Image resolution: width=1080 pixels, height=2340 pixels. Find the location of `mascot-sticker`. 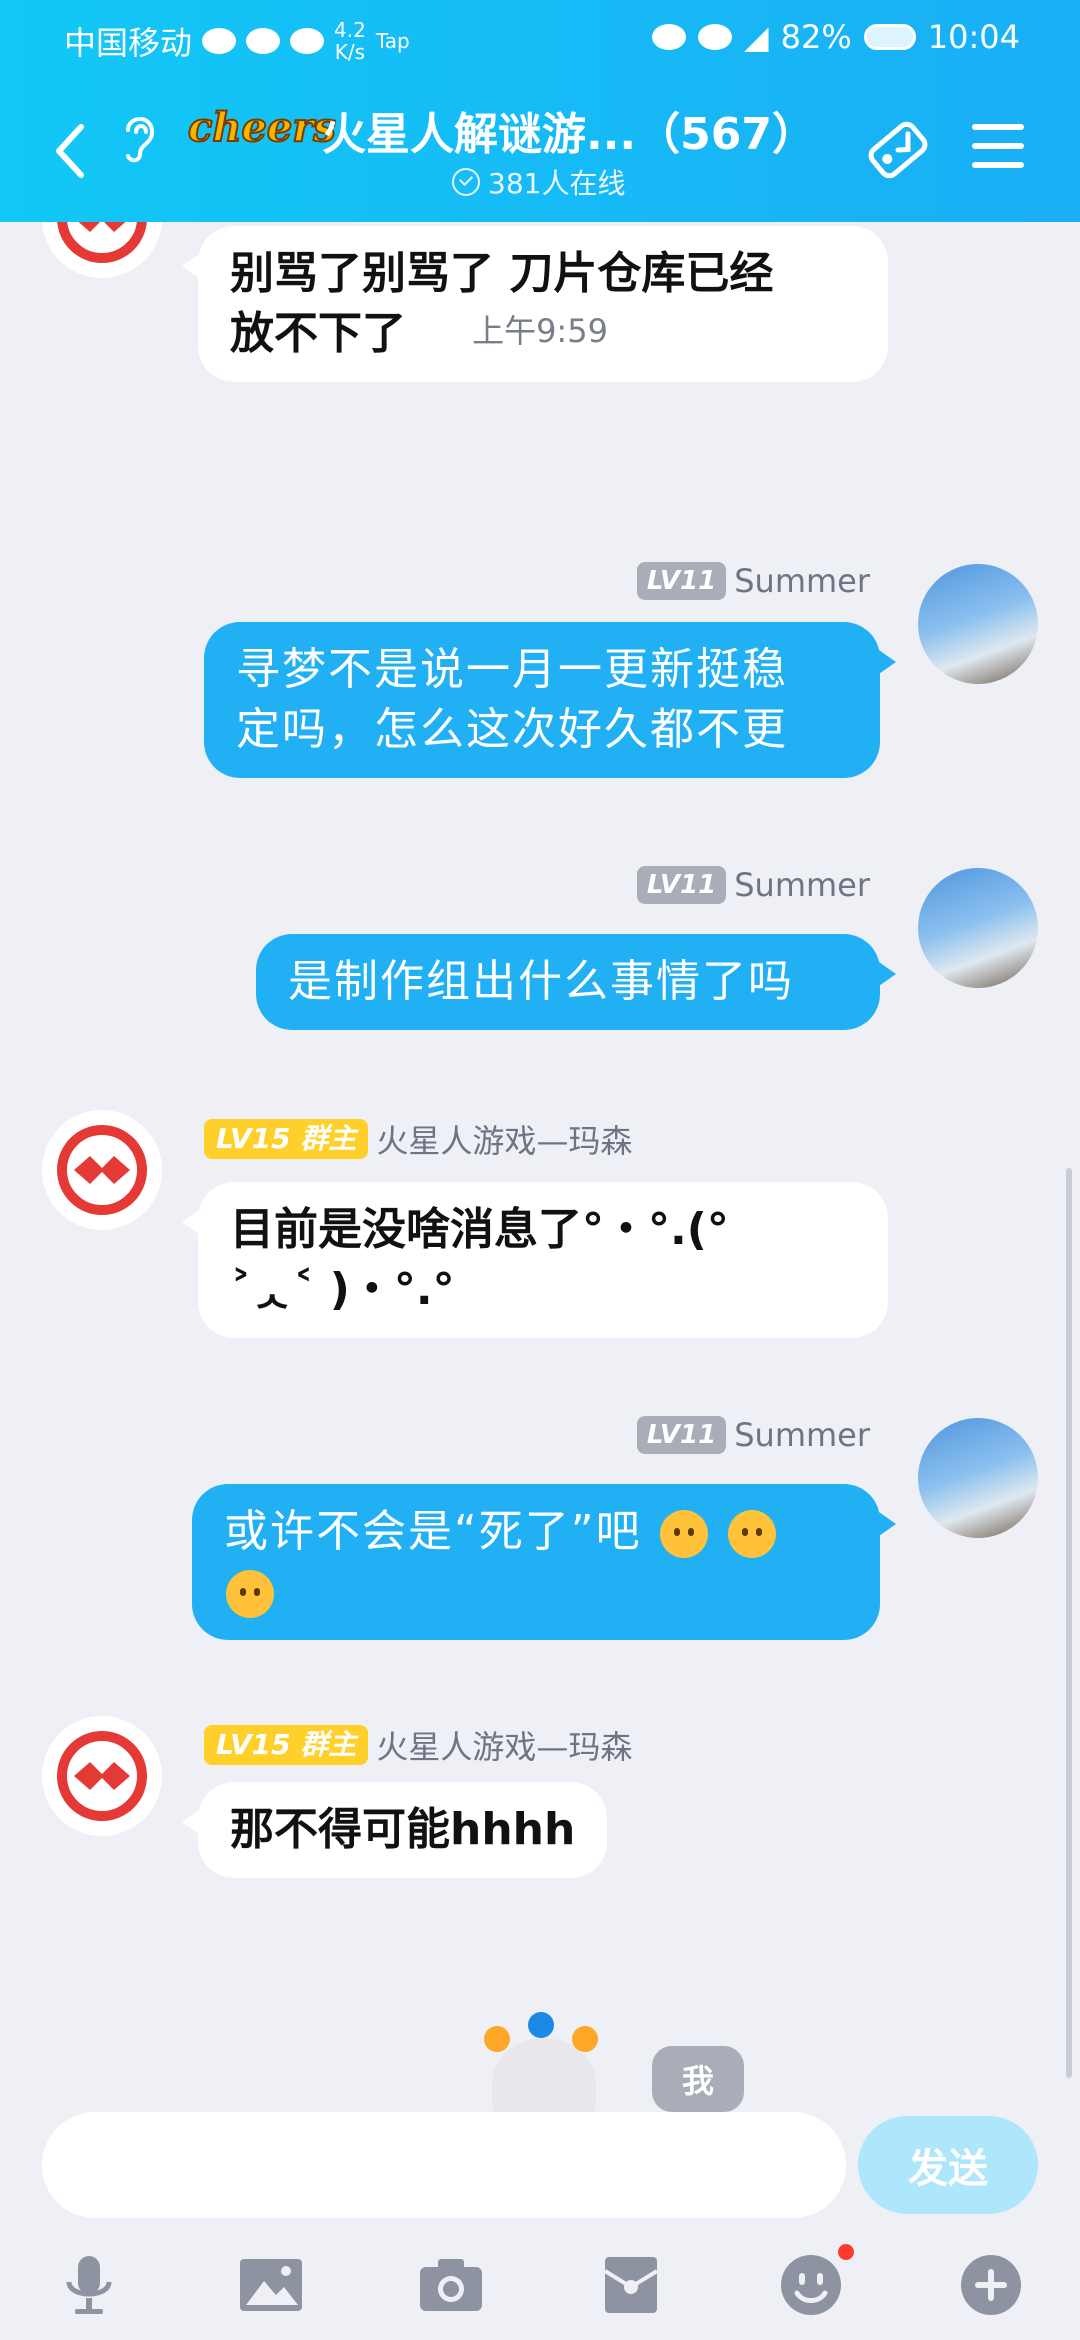

mascot-sticker is located at coordinates (544, 2062).